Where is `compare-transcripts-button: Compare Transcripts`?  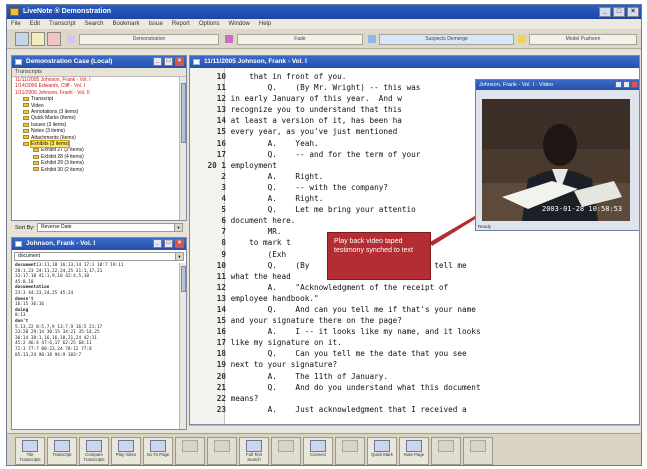 compare-transcripts-button: Compare Transcripts is located at coordinates (94, 451).